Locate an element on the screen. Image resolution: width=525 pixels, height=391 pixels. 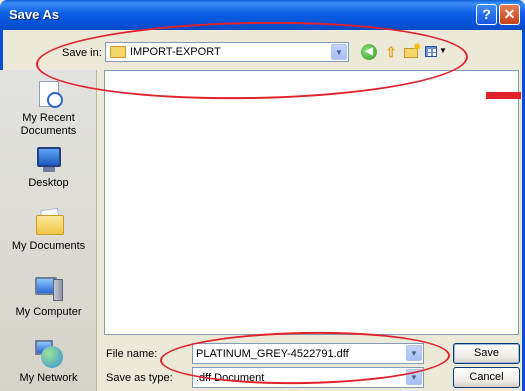
my-documents-icon is located at coordinates (49, 222).